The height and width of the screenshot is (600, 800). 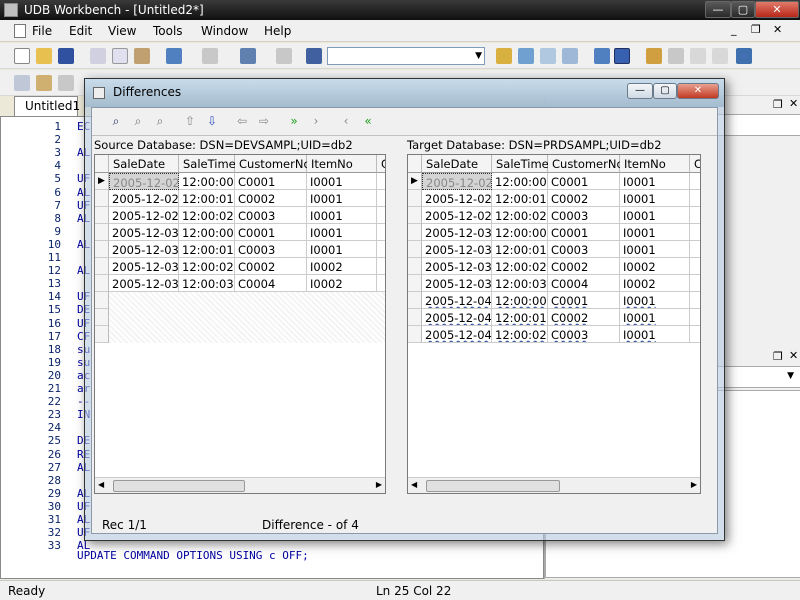 What do you see at coordinates (793, 103) in the screenshot?
I see `panel-close-icon: ✕` at bounding box center [793, 103].